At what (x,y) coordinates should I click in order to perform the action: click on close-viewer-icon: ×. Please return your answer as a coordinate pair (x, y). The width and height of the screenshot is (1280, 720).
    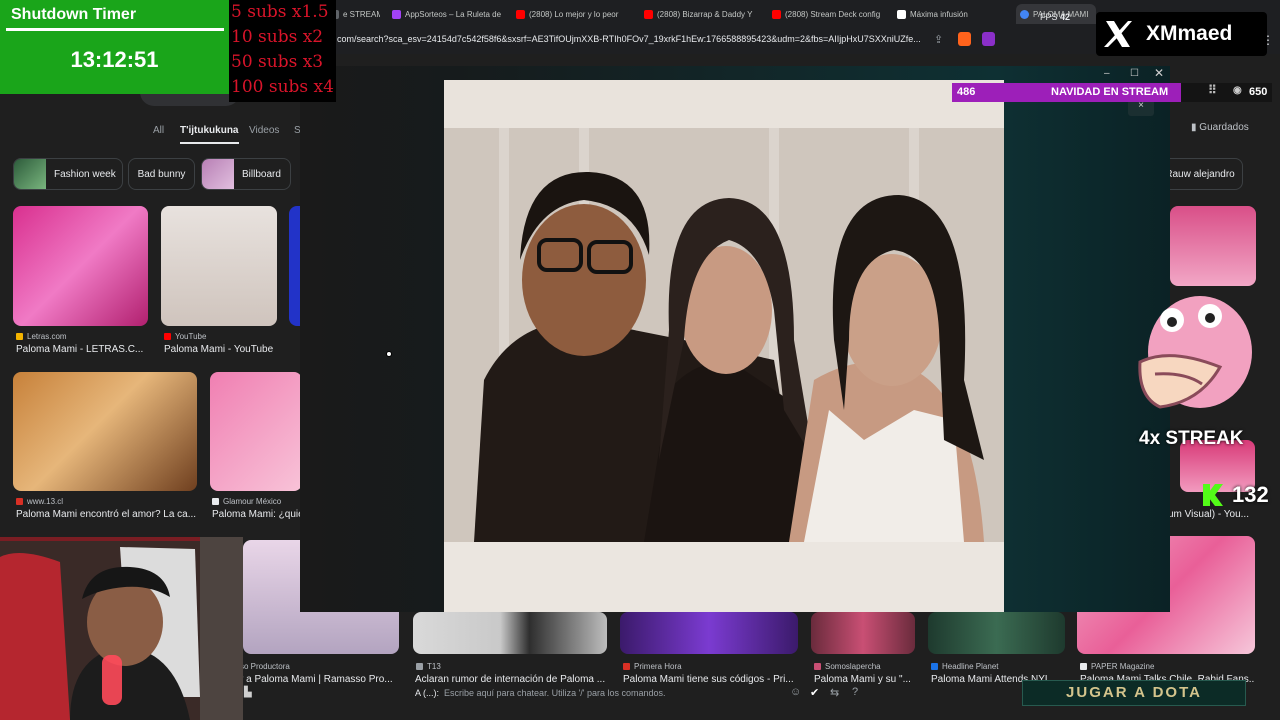
    Looking at the image, I should click on (1141, 108).